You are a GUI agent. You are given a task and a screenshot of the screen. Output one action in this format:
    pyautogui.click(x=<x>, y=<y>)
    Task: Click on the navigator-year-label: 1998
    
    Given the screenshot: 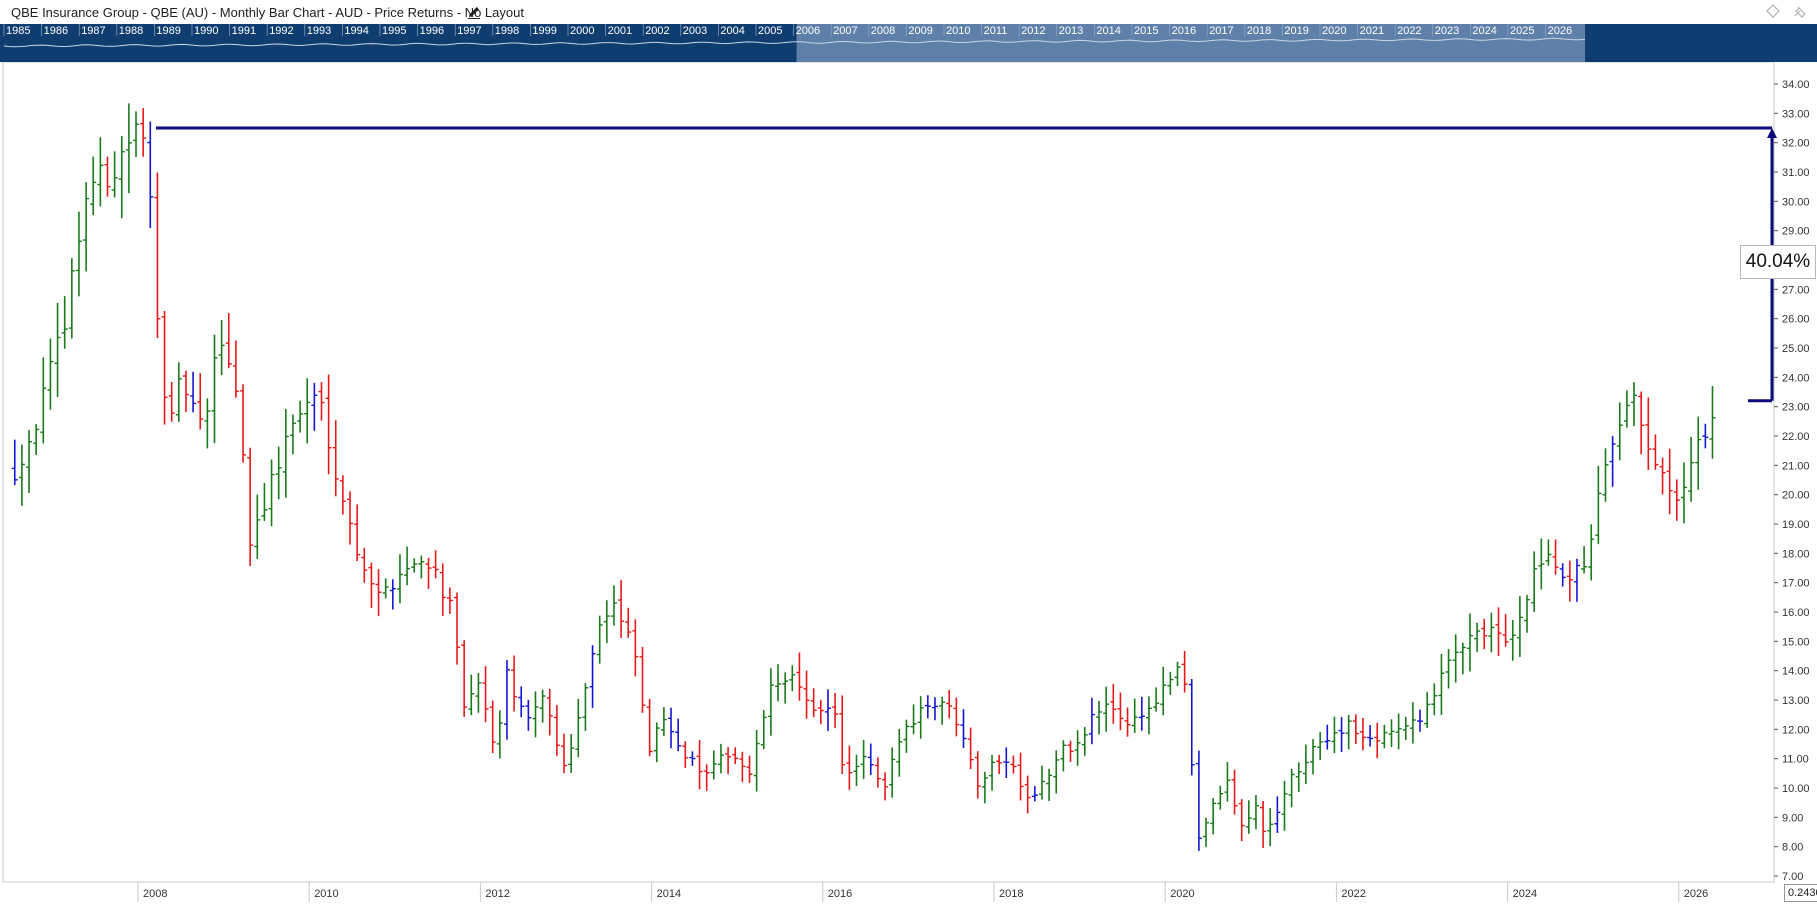 What is the action you would take?
    pyautogui.click(x=507, y=31)
    